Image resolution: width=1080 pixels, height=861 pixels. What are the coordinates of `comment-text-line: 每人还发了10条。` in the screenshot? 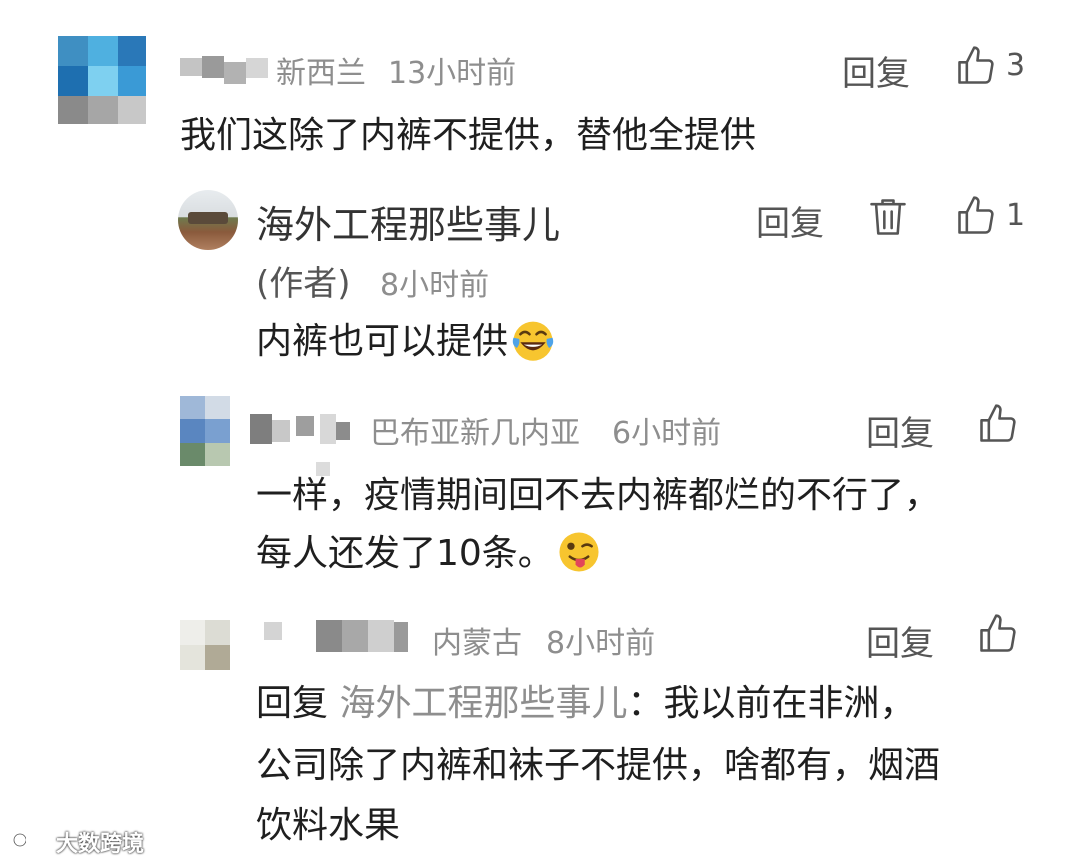 It's located at (429, 554).